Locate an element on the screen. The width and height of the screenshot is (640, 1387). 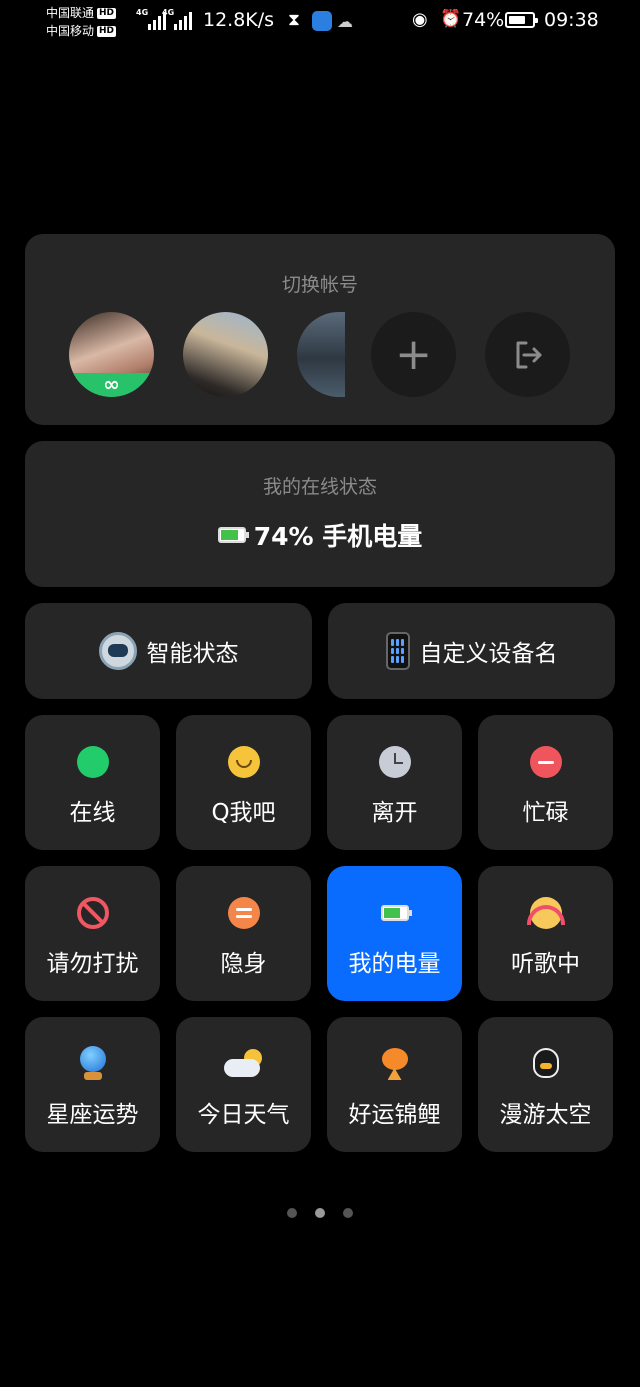
logout-button is located at coordinates (527, 354).